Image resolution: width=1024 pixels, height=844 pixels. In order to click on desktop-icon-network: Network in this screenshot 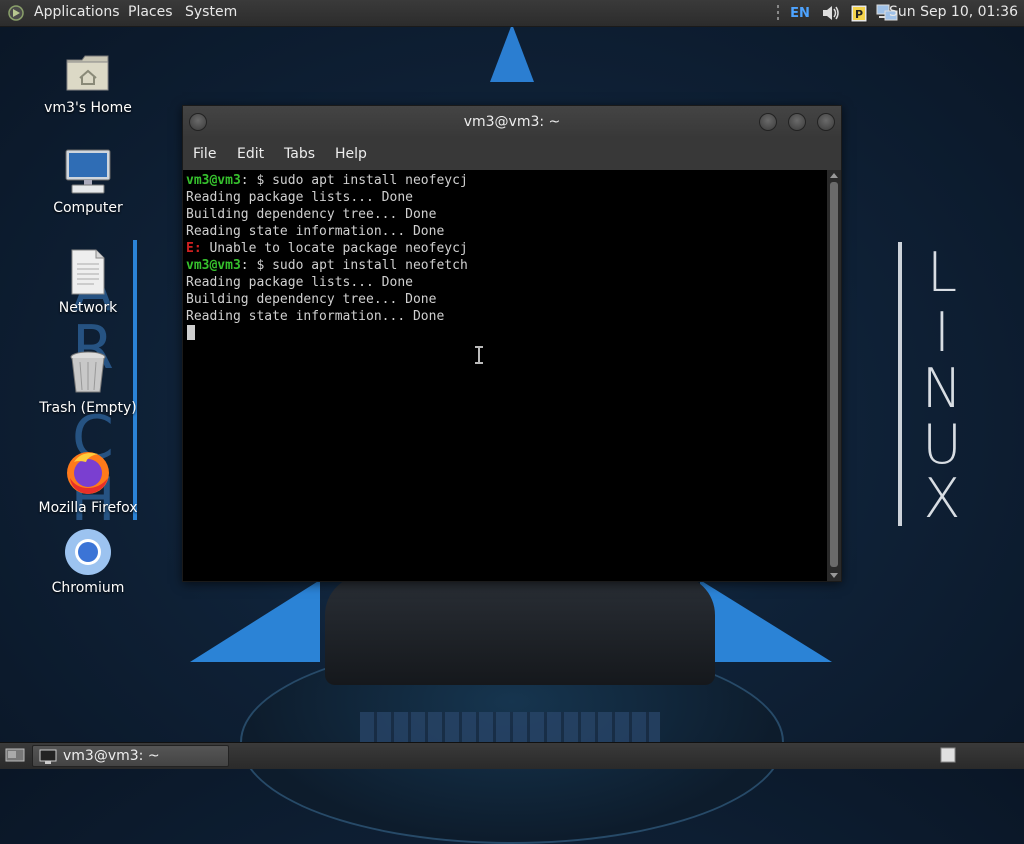, I will do `click(88, 282)`.